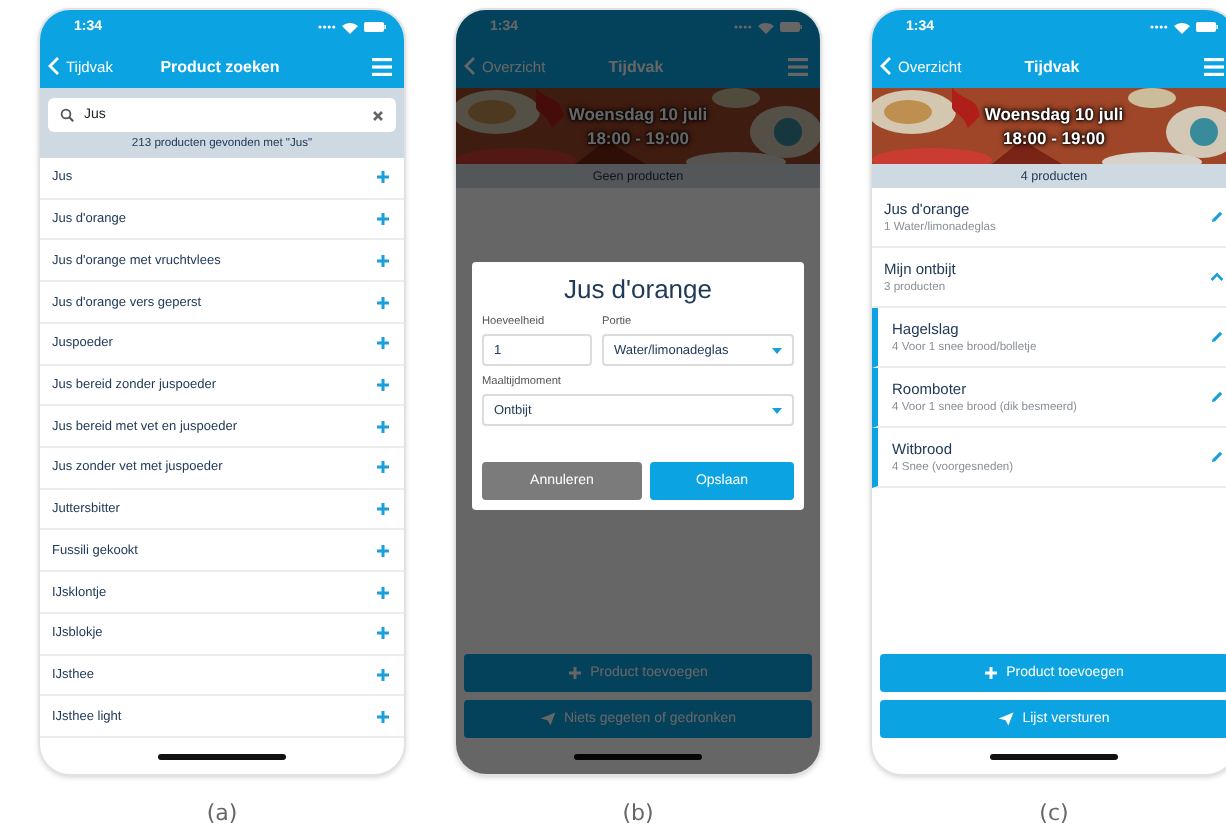 Image resolution: width=1226 pixels, height=836 pixels. I want to click on chevron-up-icon, so click(1217, 277).